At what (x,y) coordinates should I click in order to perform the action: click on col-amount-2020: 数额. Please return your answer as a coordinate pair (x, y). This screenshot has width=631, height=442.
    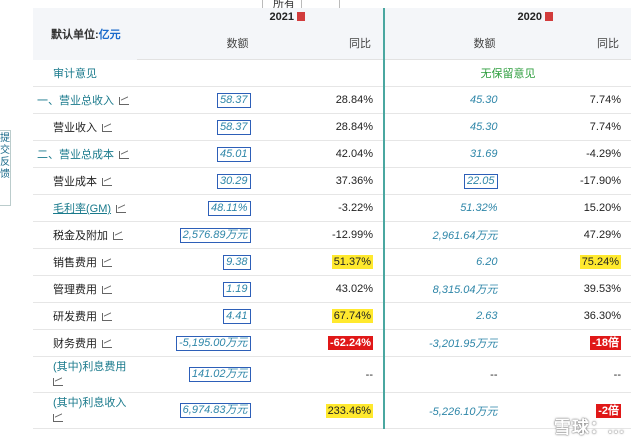
    Looking at the image, I should click on (446, 43).